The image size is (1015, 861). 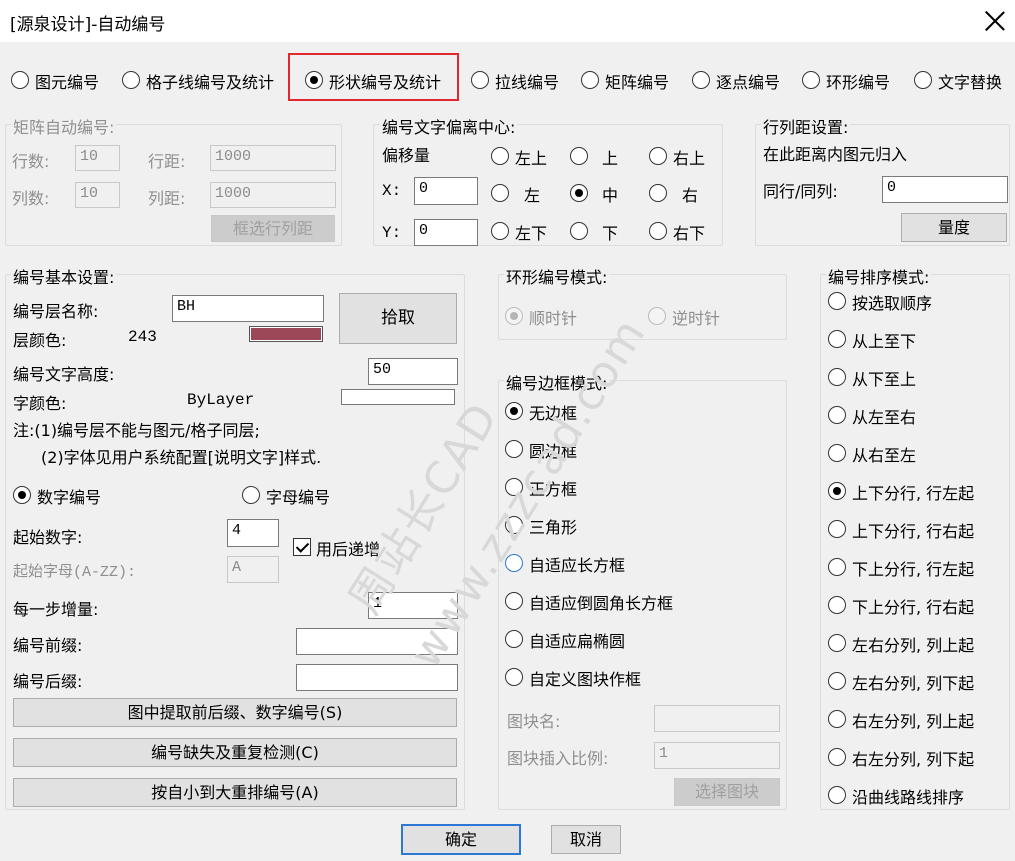 I want to click on x-input: 0, so click(x=446, y=191).